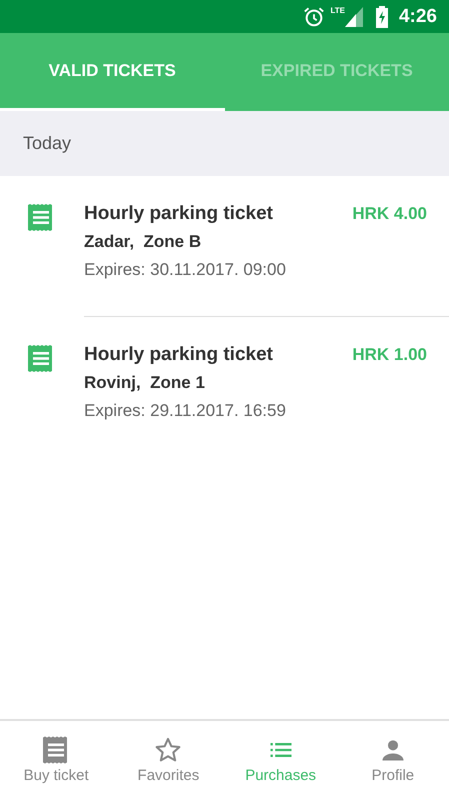 The image size is (449, 798). I want to click on buy-ticket-tab: Buy ticket, so click(56, 759).